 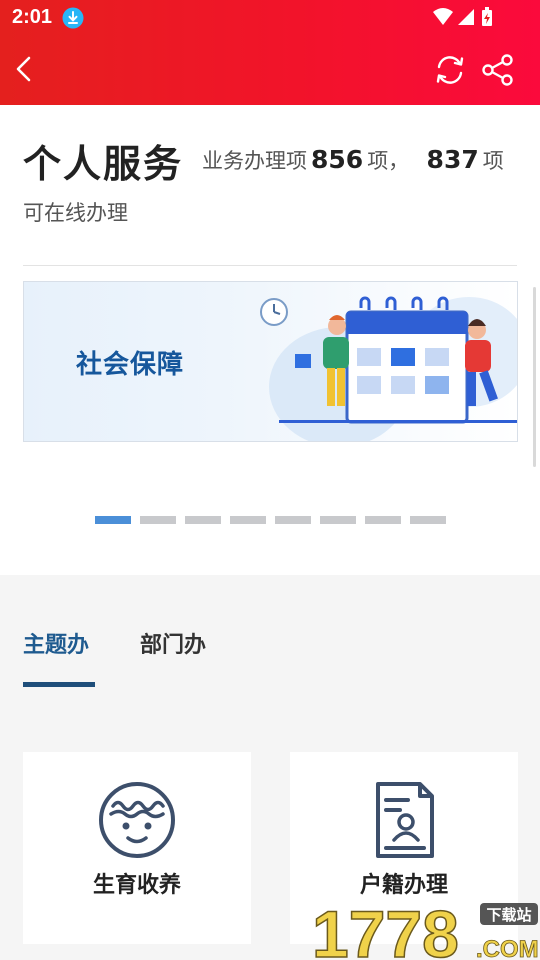 I want to click on app-bar, so click(x=270, y=70).